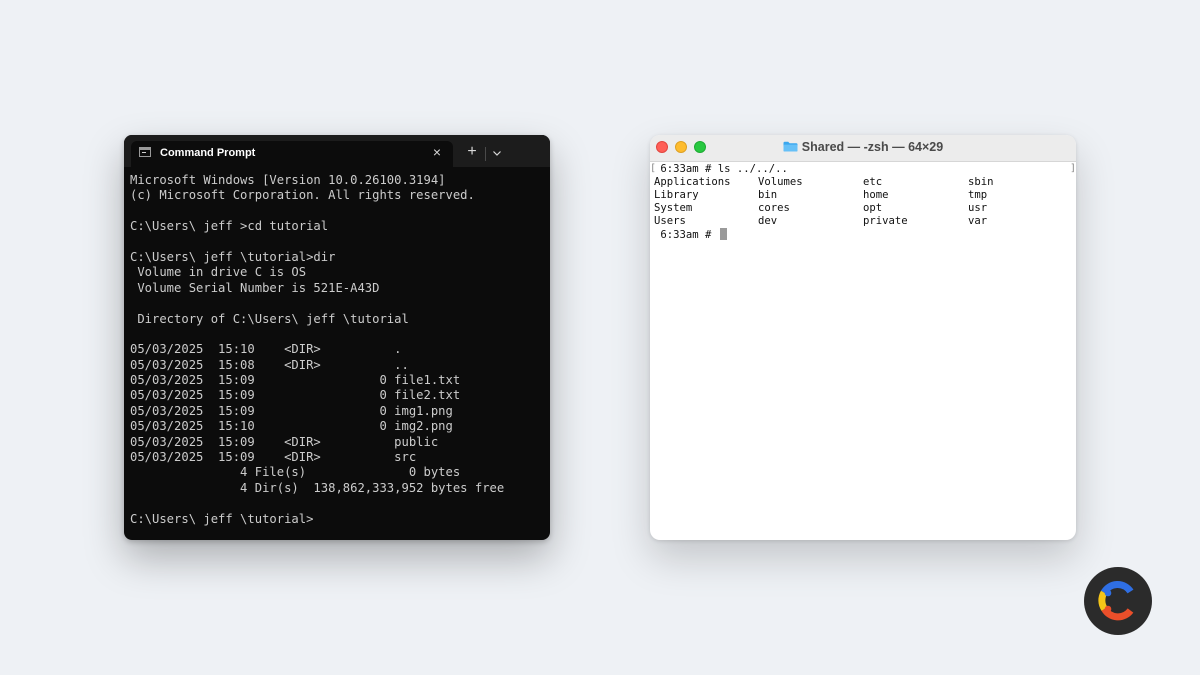 The height and width of the screenshot is (675, 1200). I want to click on listing-entry: etc, so click(873, 182).